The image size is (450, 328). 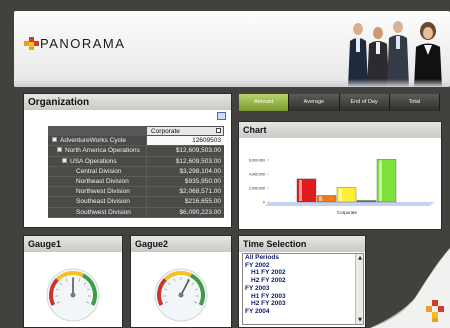 I want to click on pivot-row: North America Operations $12,609,503.00, so click(x=136, y=151).